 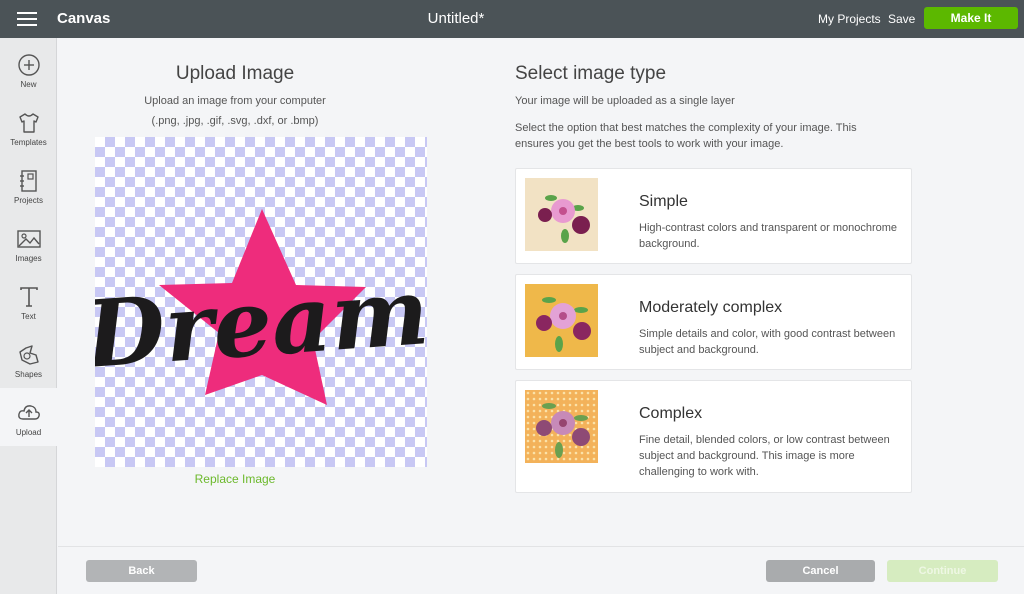 What do you see at coordinates (820, 571) in the screenshot?
I see `cancel-button: Cancel` at bounding box center [820, 571].